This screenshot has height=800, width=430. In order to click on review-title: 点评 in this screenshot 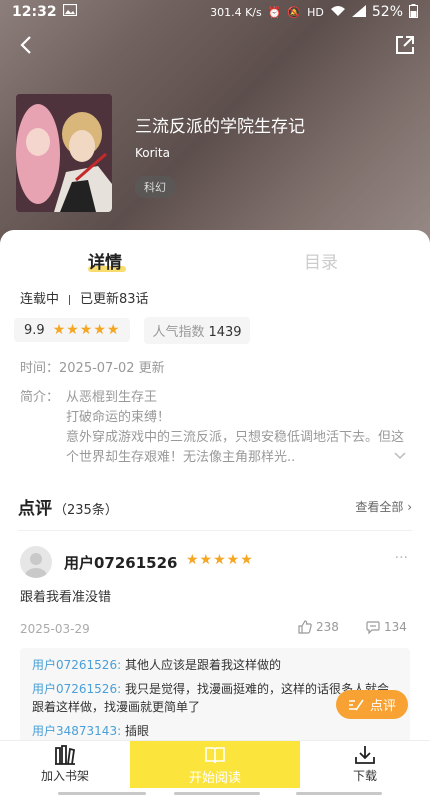, I will do `click(35, 509)`.